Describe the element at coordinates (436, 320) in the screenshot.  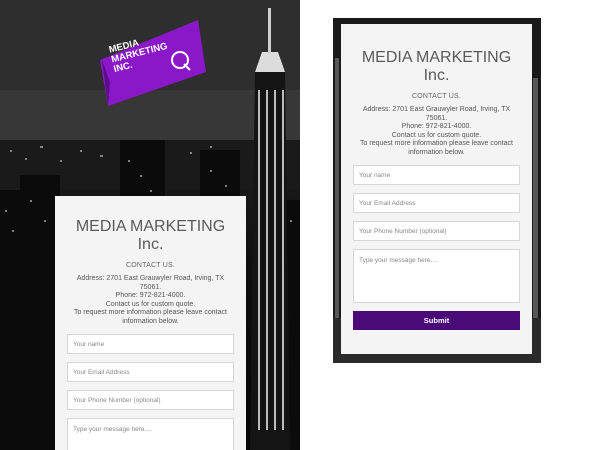
I see `submit-button: Submit` at that location.